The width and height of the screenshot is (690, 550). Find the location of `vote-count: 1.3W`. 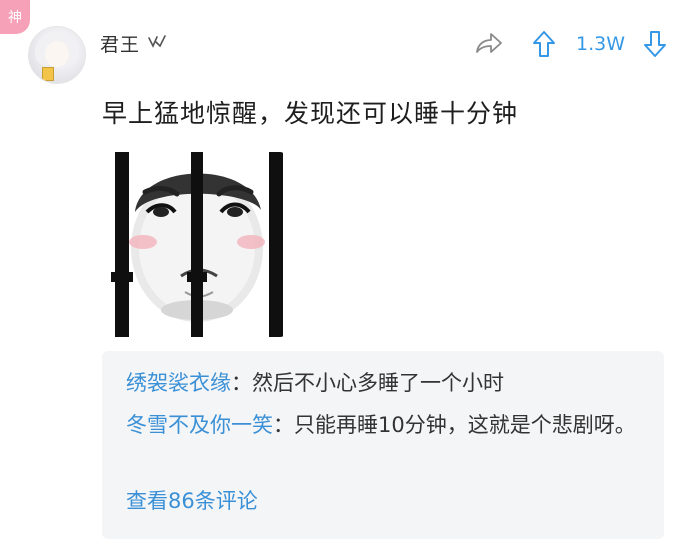

vote-count: 1.3W is located at coordinates (601, 44).